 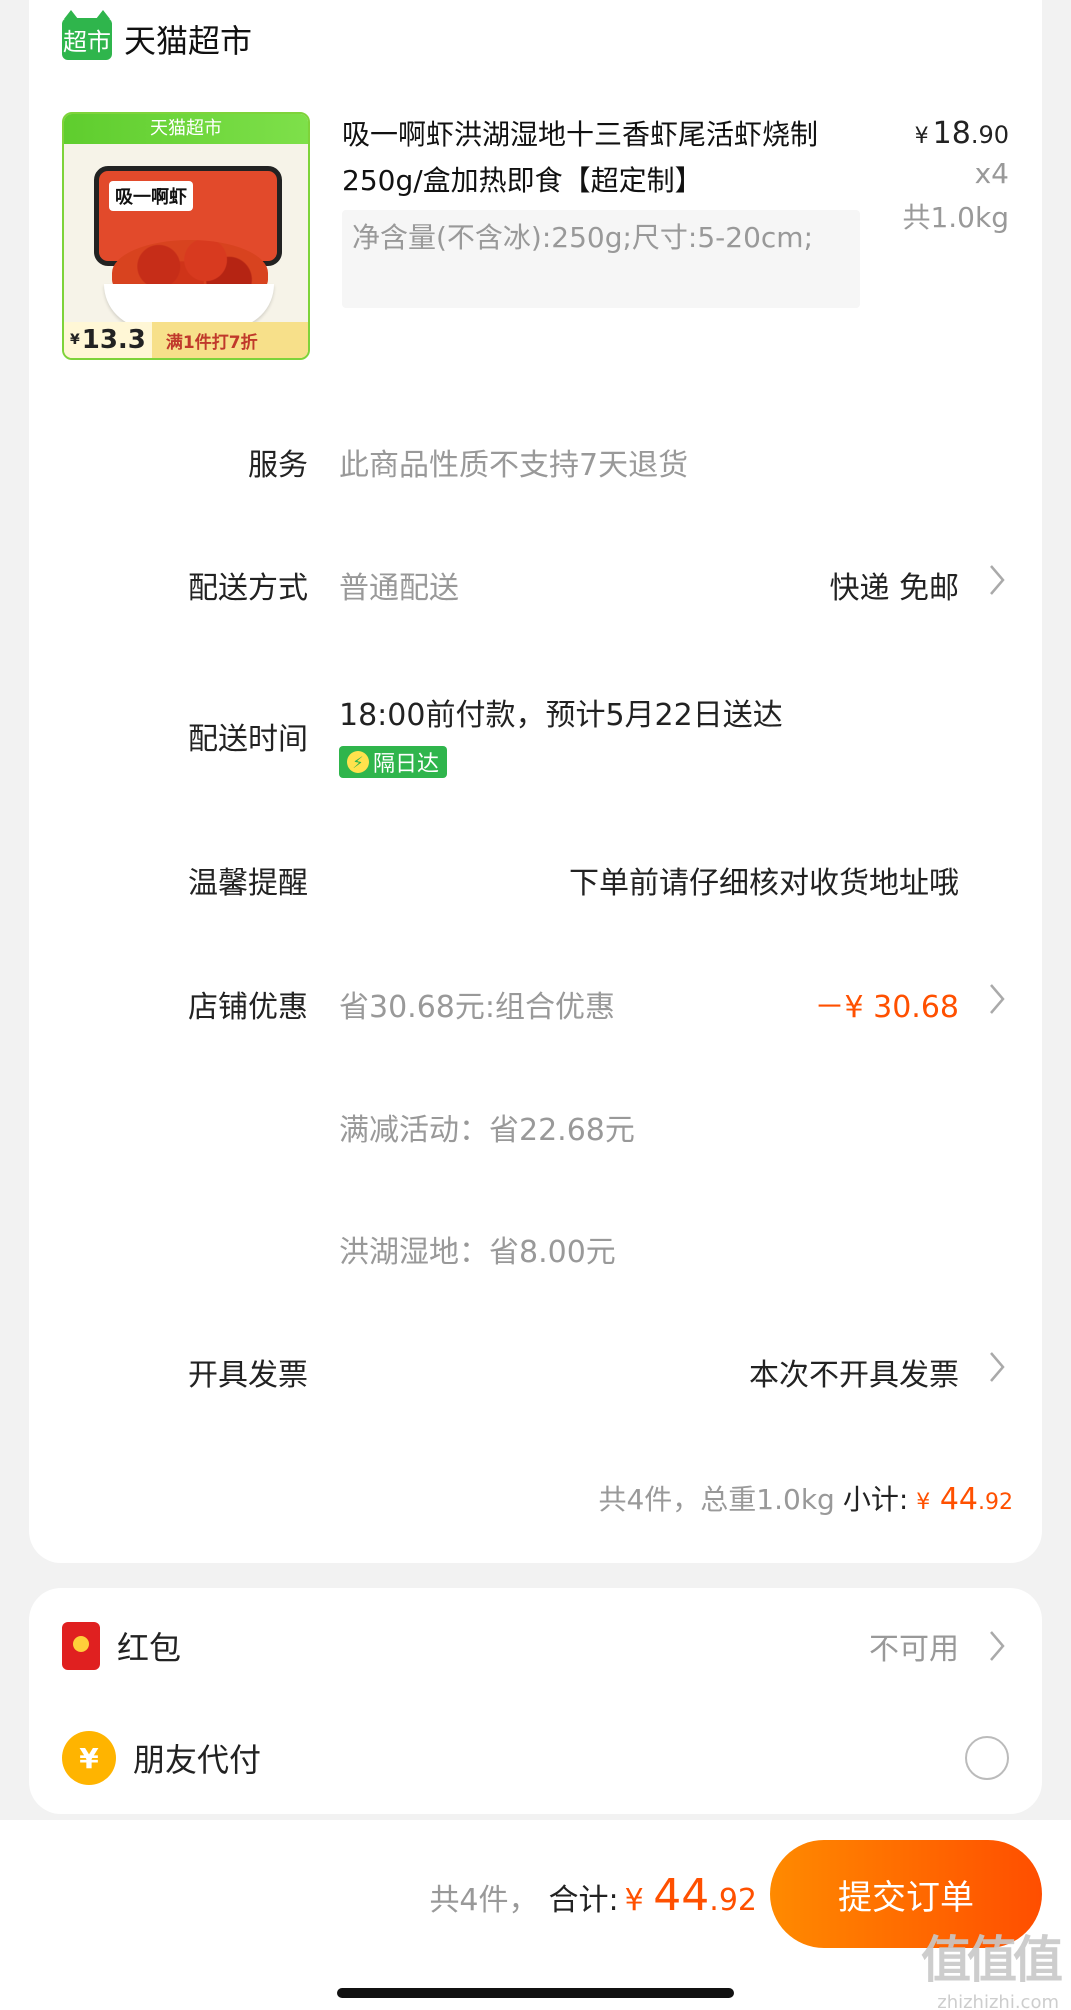 I want to click on price-yen: ¥, so click(x=921, y=136).